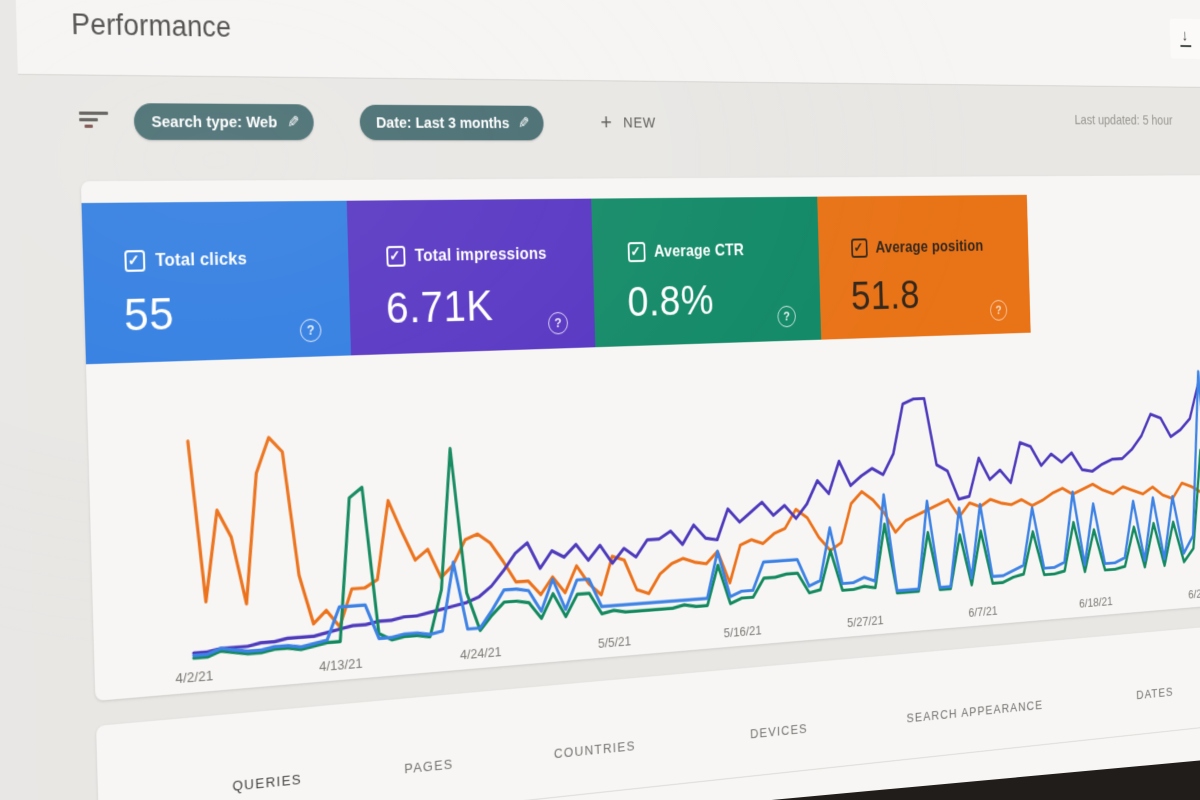 This screenshot has height=800, width=1200. What do you see at coordinates (929, 247) in the screenshot?
I see `metric-label: Average position` at bounding box center [929, 247].